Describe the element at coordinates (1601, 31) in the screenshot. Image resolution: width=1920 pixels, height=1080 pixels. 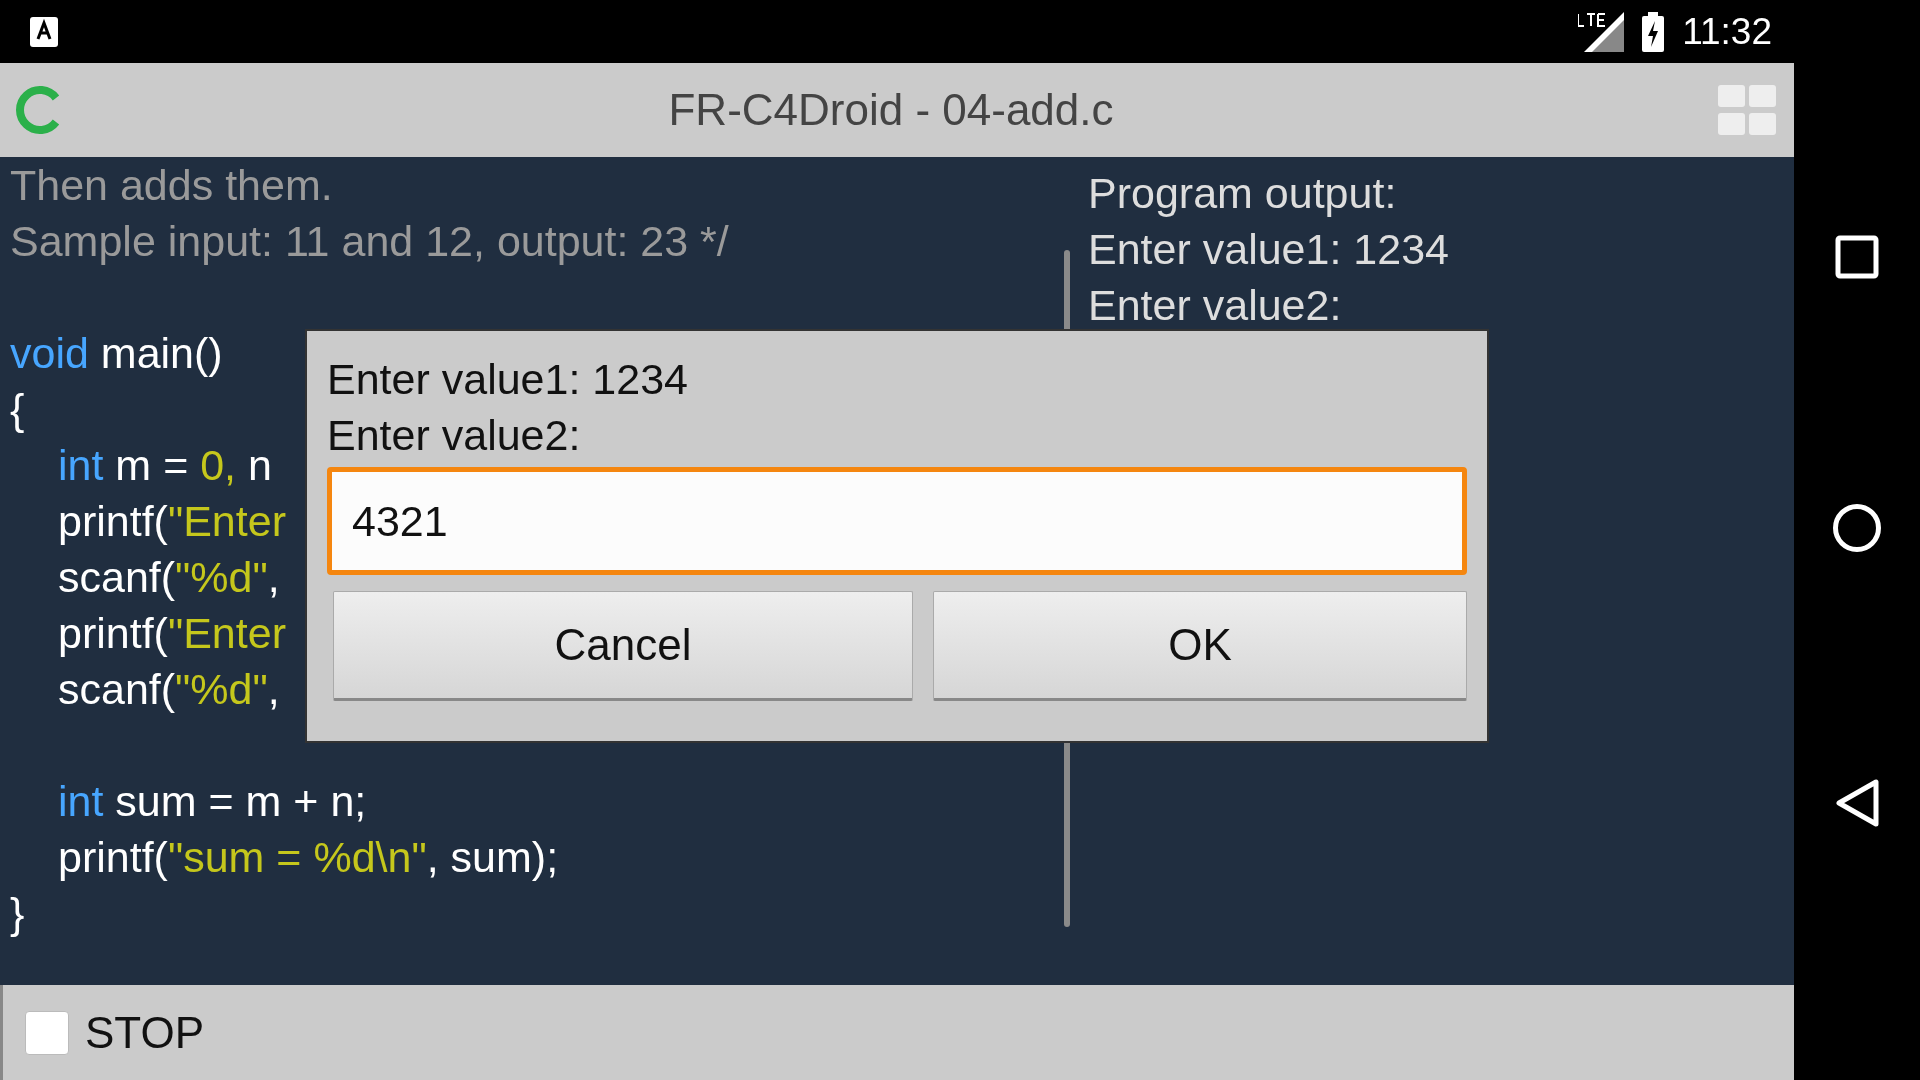
I see `signal-icon` at that location.